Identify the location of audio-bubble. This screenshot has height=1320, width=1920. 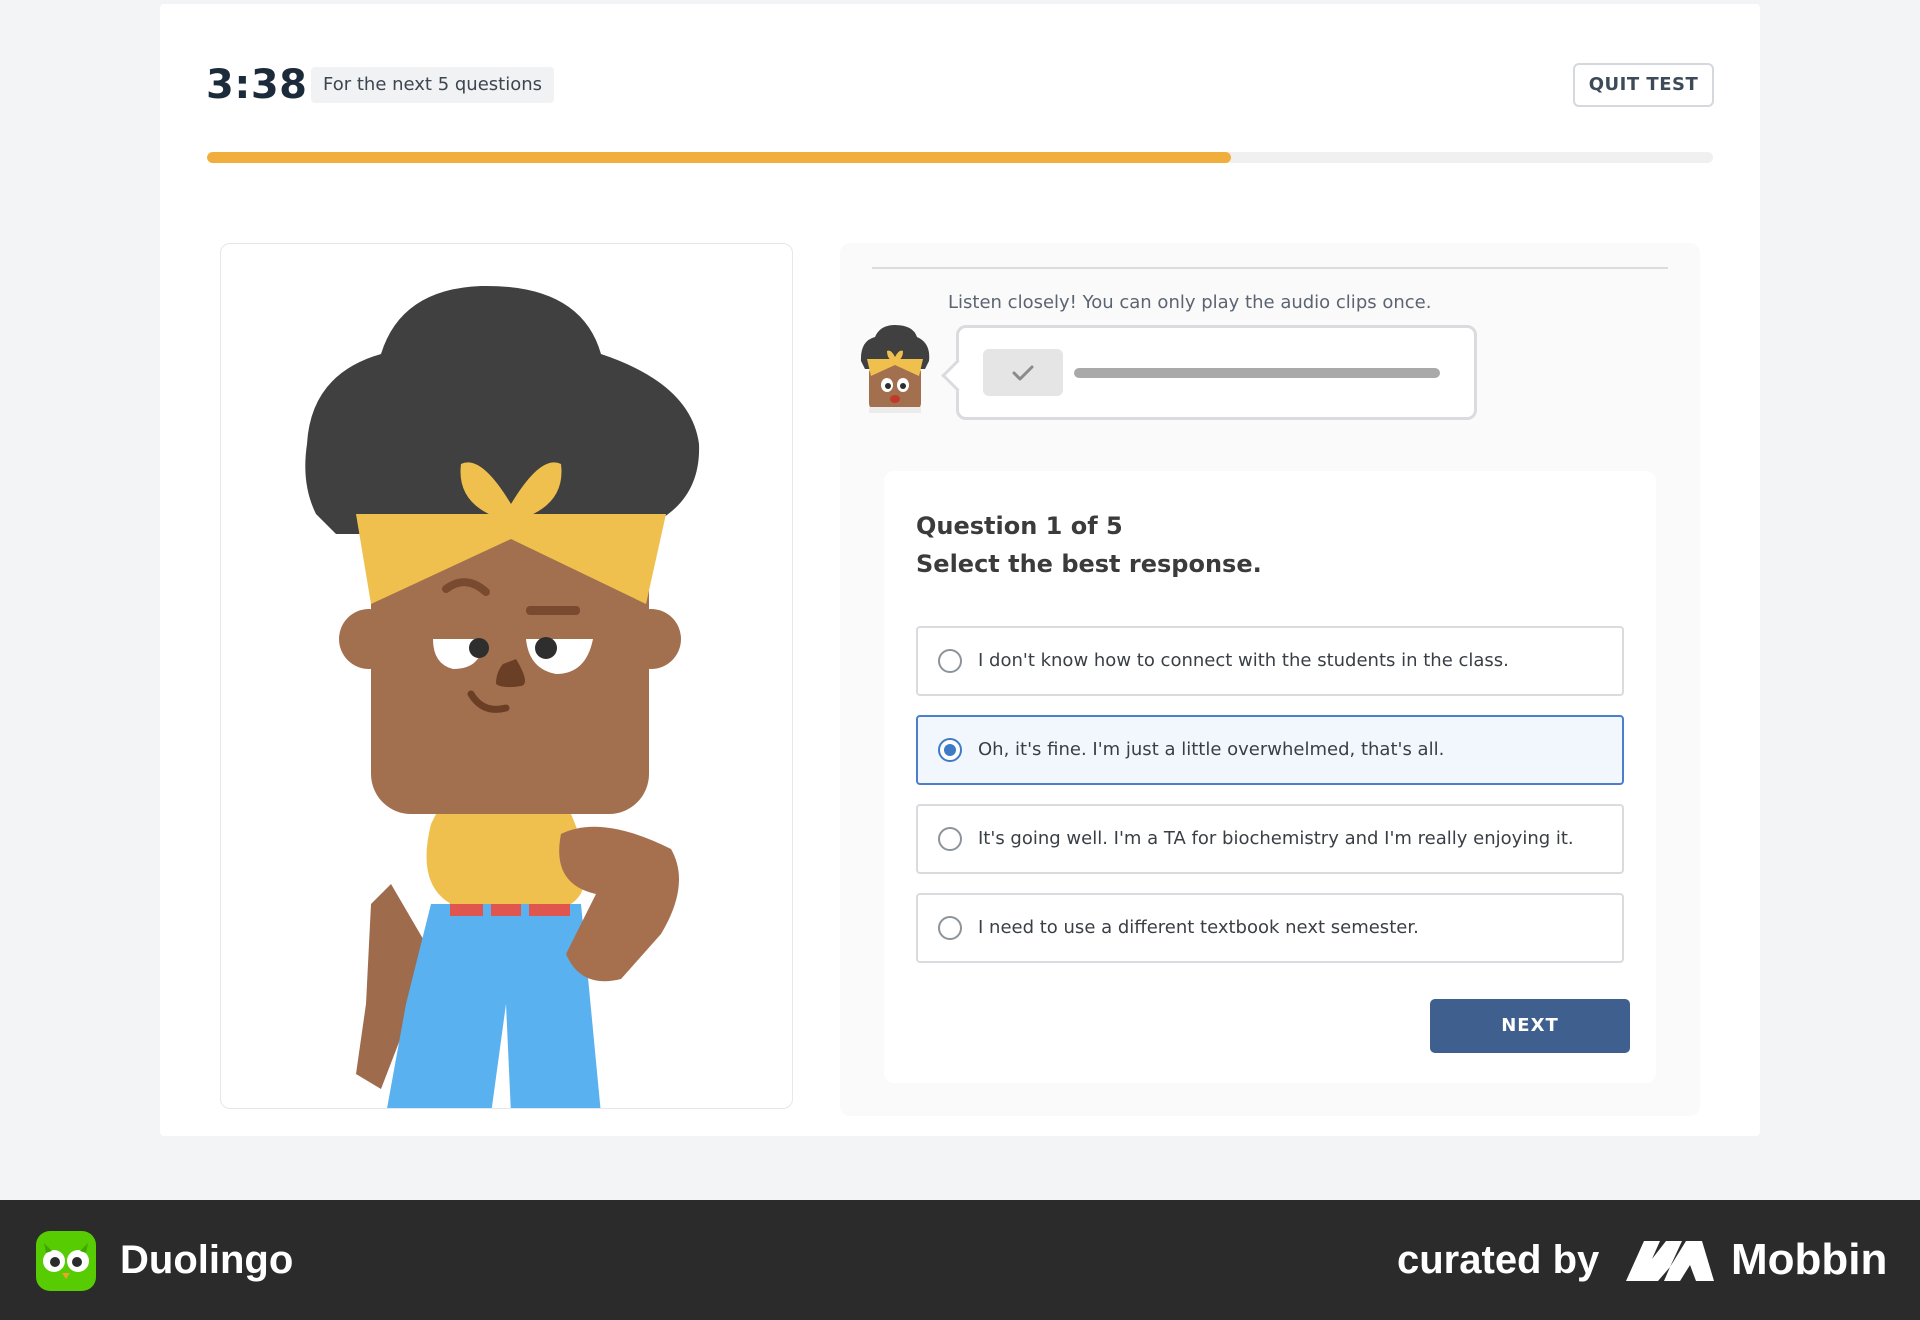
(1216, 372).